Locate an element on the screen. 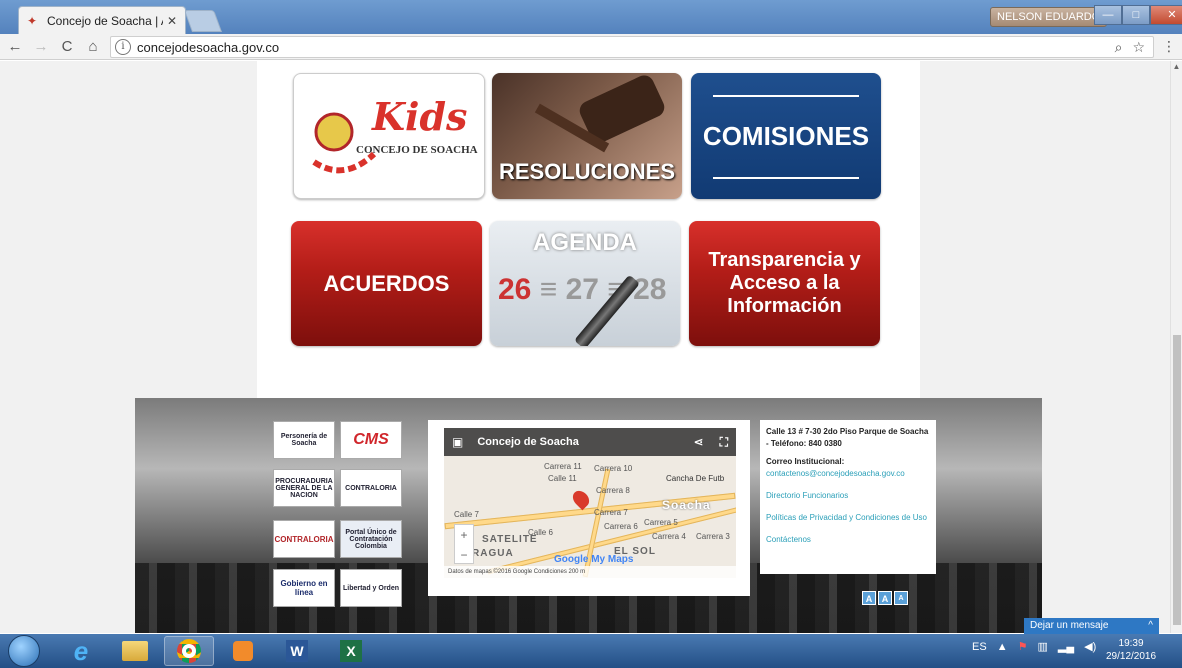 Image resolution: width=1182 pixels, height=668 pixels. agenda-day-28: 28 is located at coordinates (650, 289).